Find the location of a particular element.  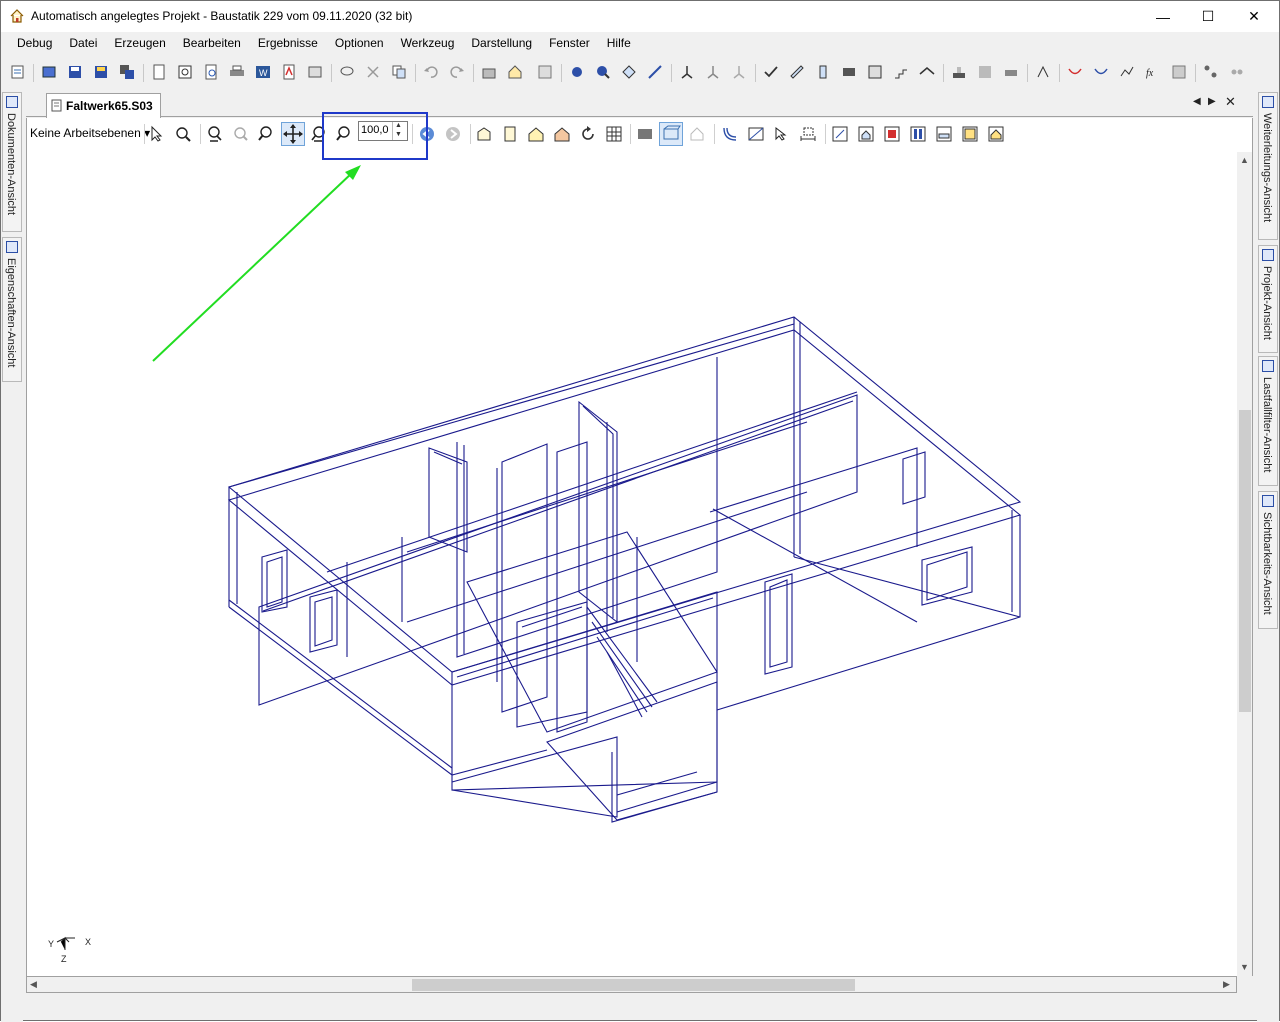

transfer-icon is located at coordinates (545, 72).